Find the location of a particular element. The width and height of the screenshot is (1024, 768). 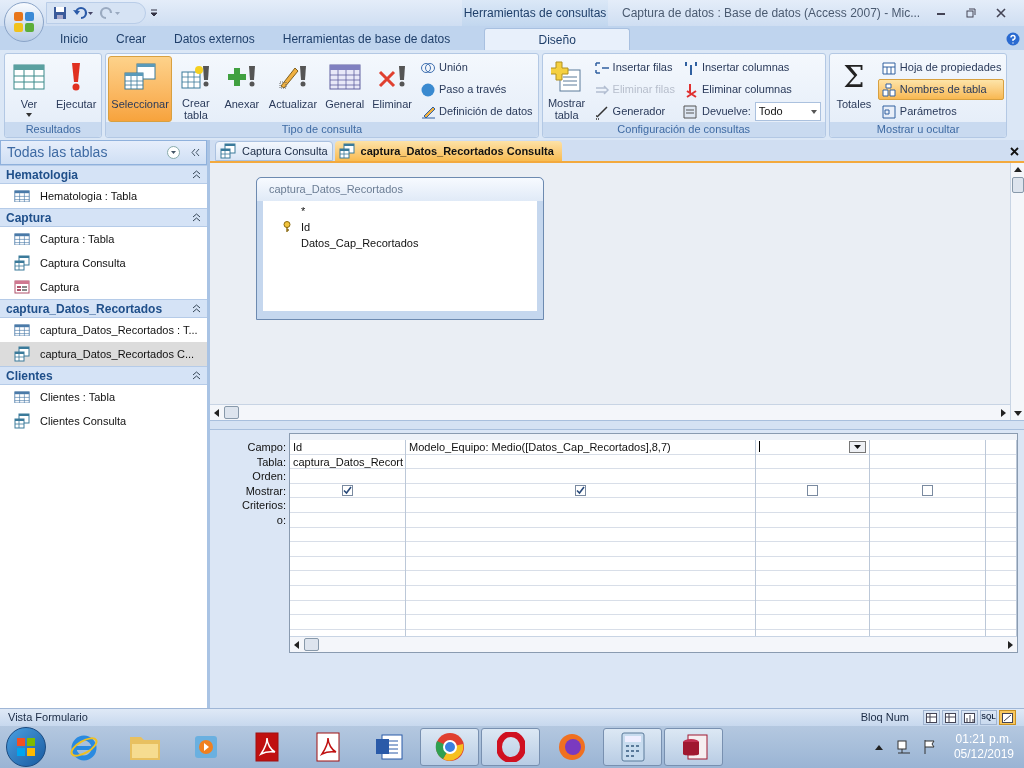

row-label: Tabla: is located at coordinates (270, 462).